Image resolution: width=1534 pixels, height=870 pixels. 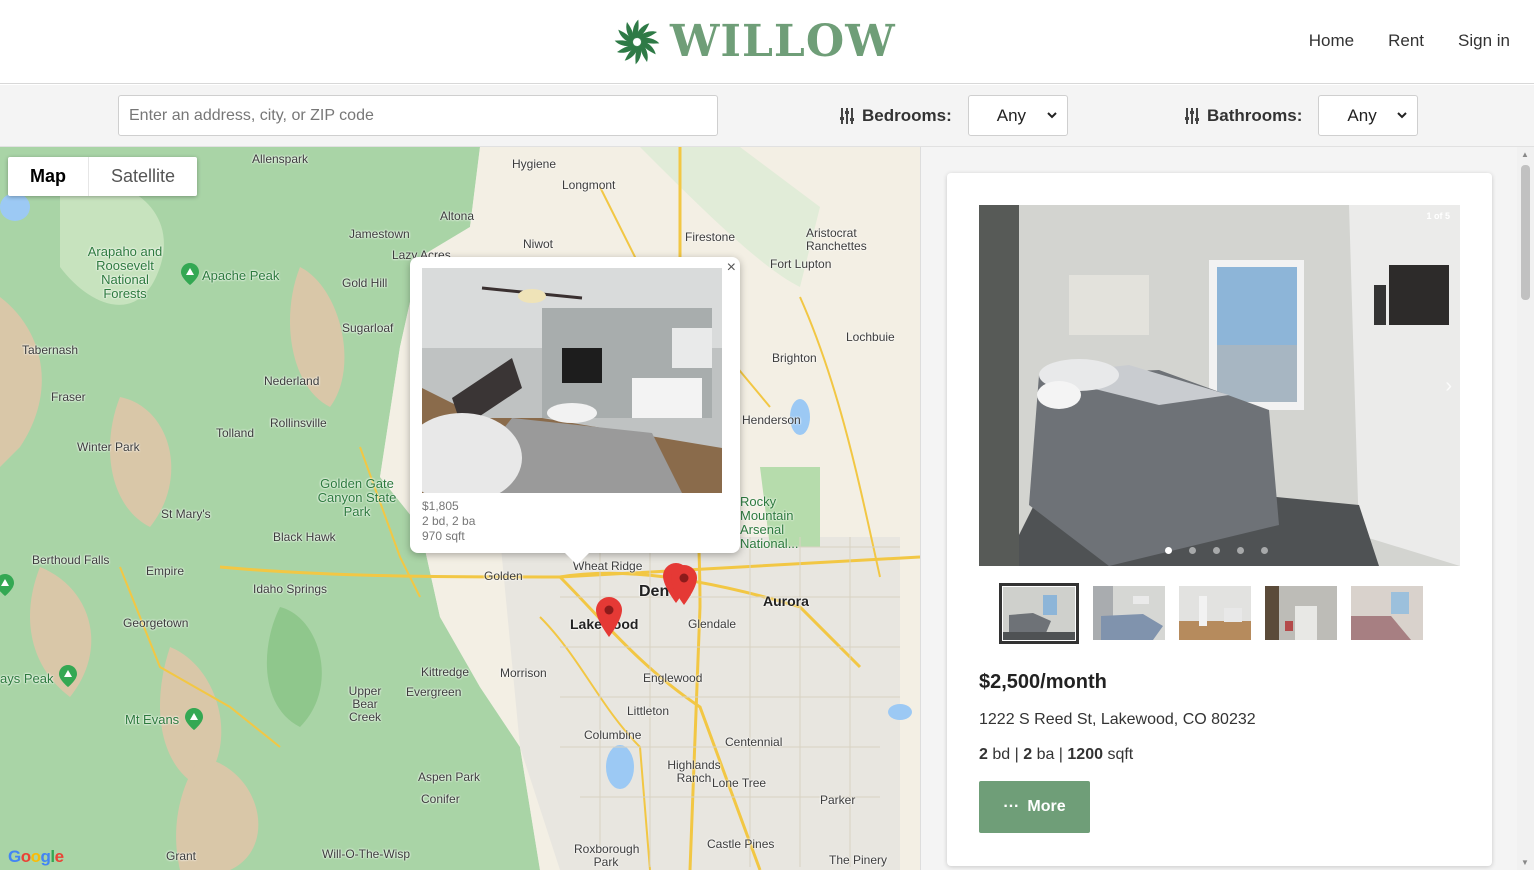 What do you see at coordinates (771, 420) in the screenshot?
I see `map-place-label: Henderson` at bounding box center [771, 420].